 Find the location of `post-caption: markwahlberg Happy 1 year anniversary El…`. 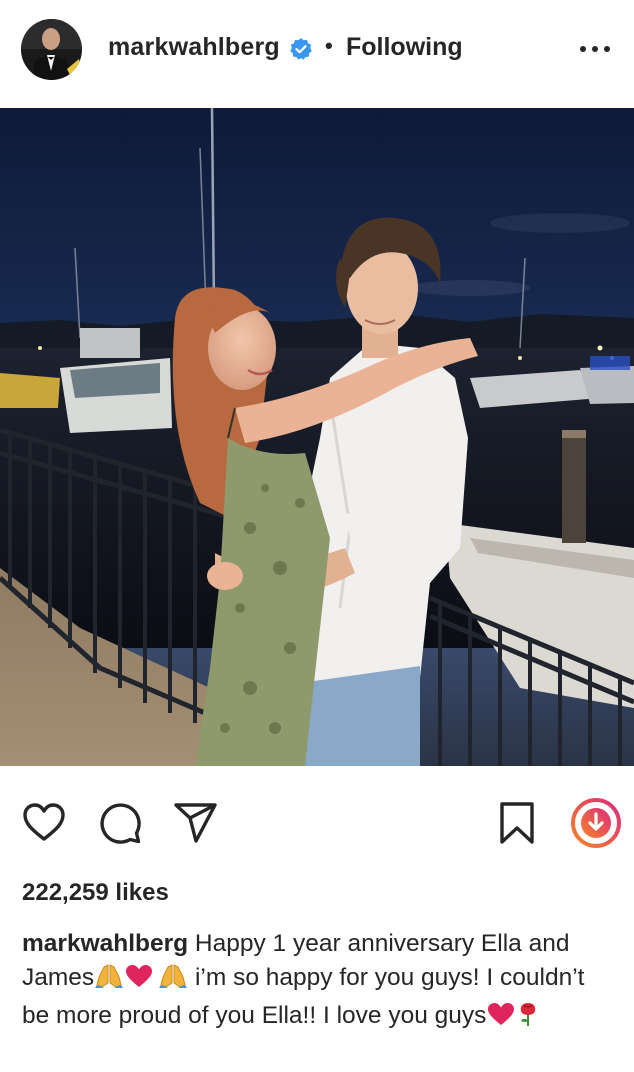

post-caption: markwahlberg Happy 1 year anniversary El… is located at coordinates (319, 982).